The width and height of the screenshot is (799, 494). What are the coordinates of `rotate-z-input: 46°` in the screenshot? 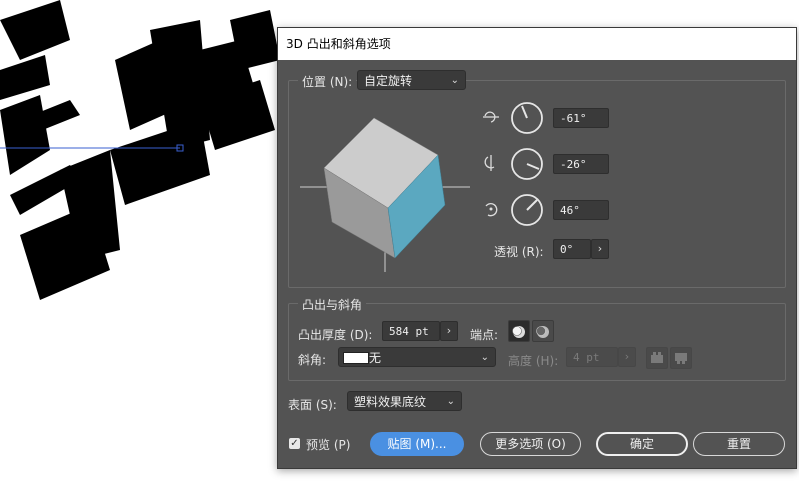 It's located at (581, 210).